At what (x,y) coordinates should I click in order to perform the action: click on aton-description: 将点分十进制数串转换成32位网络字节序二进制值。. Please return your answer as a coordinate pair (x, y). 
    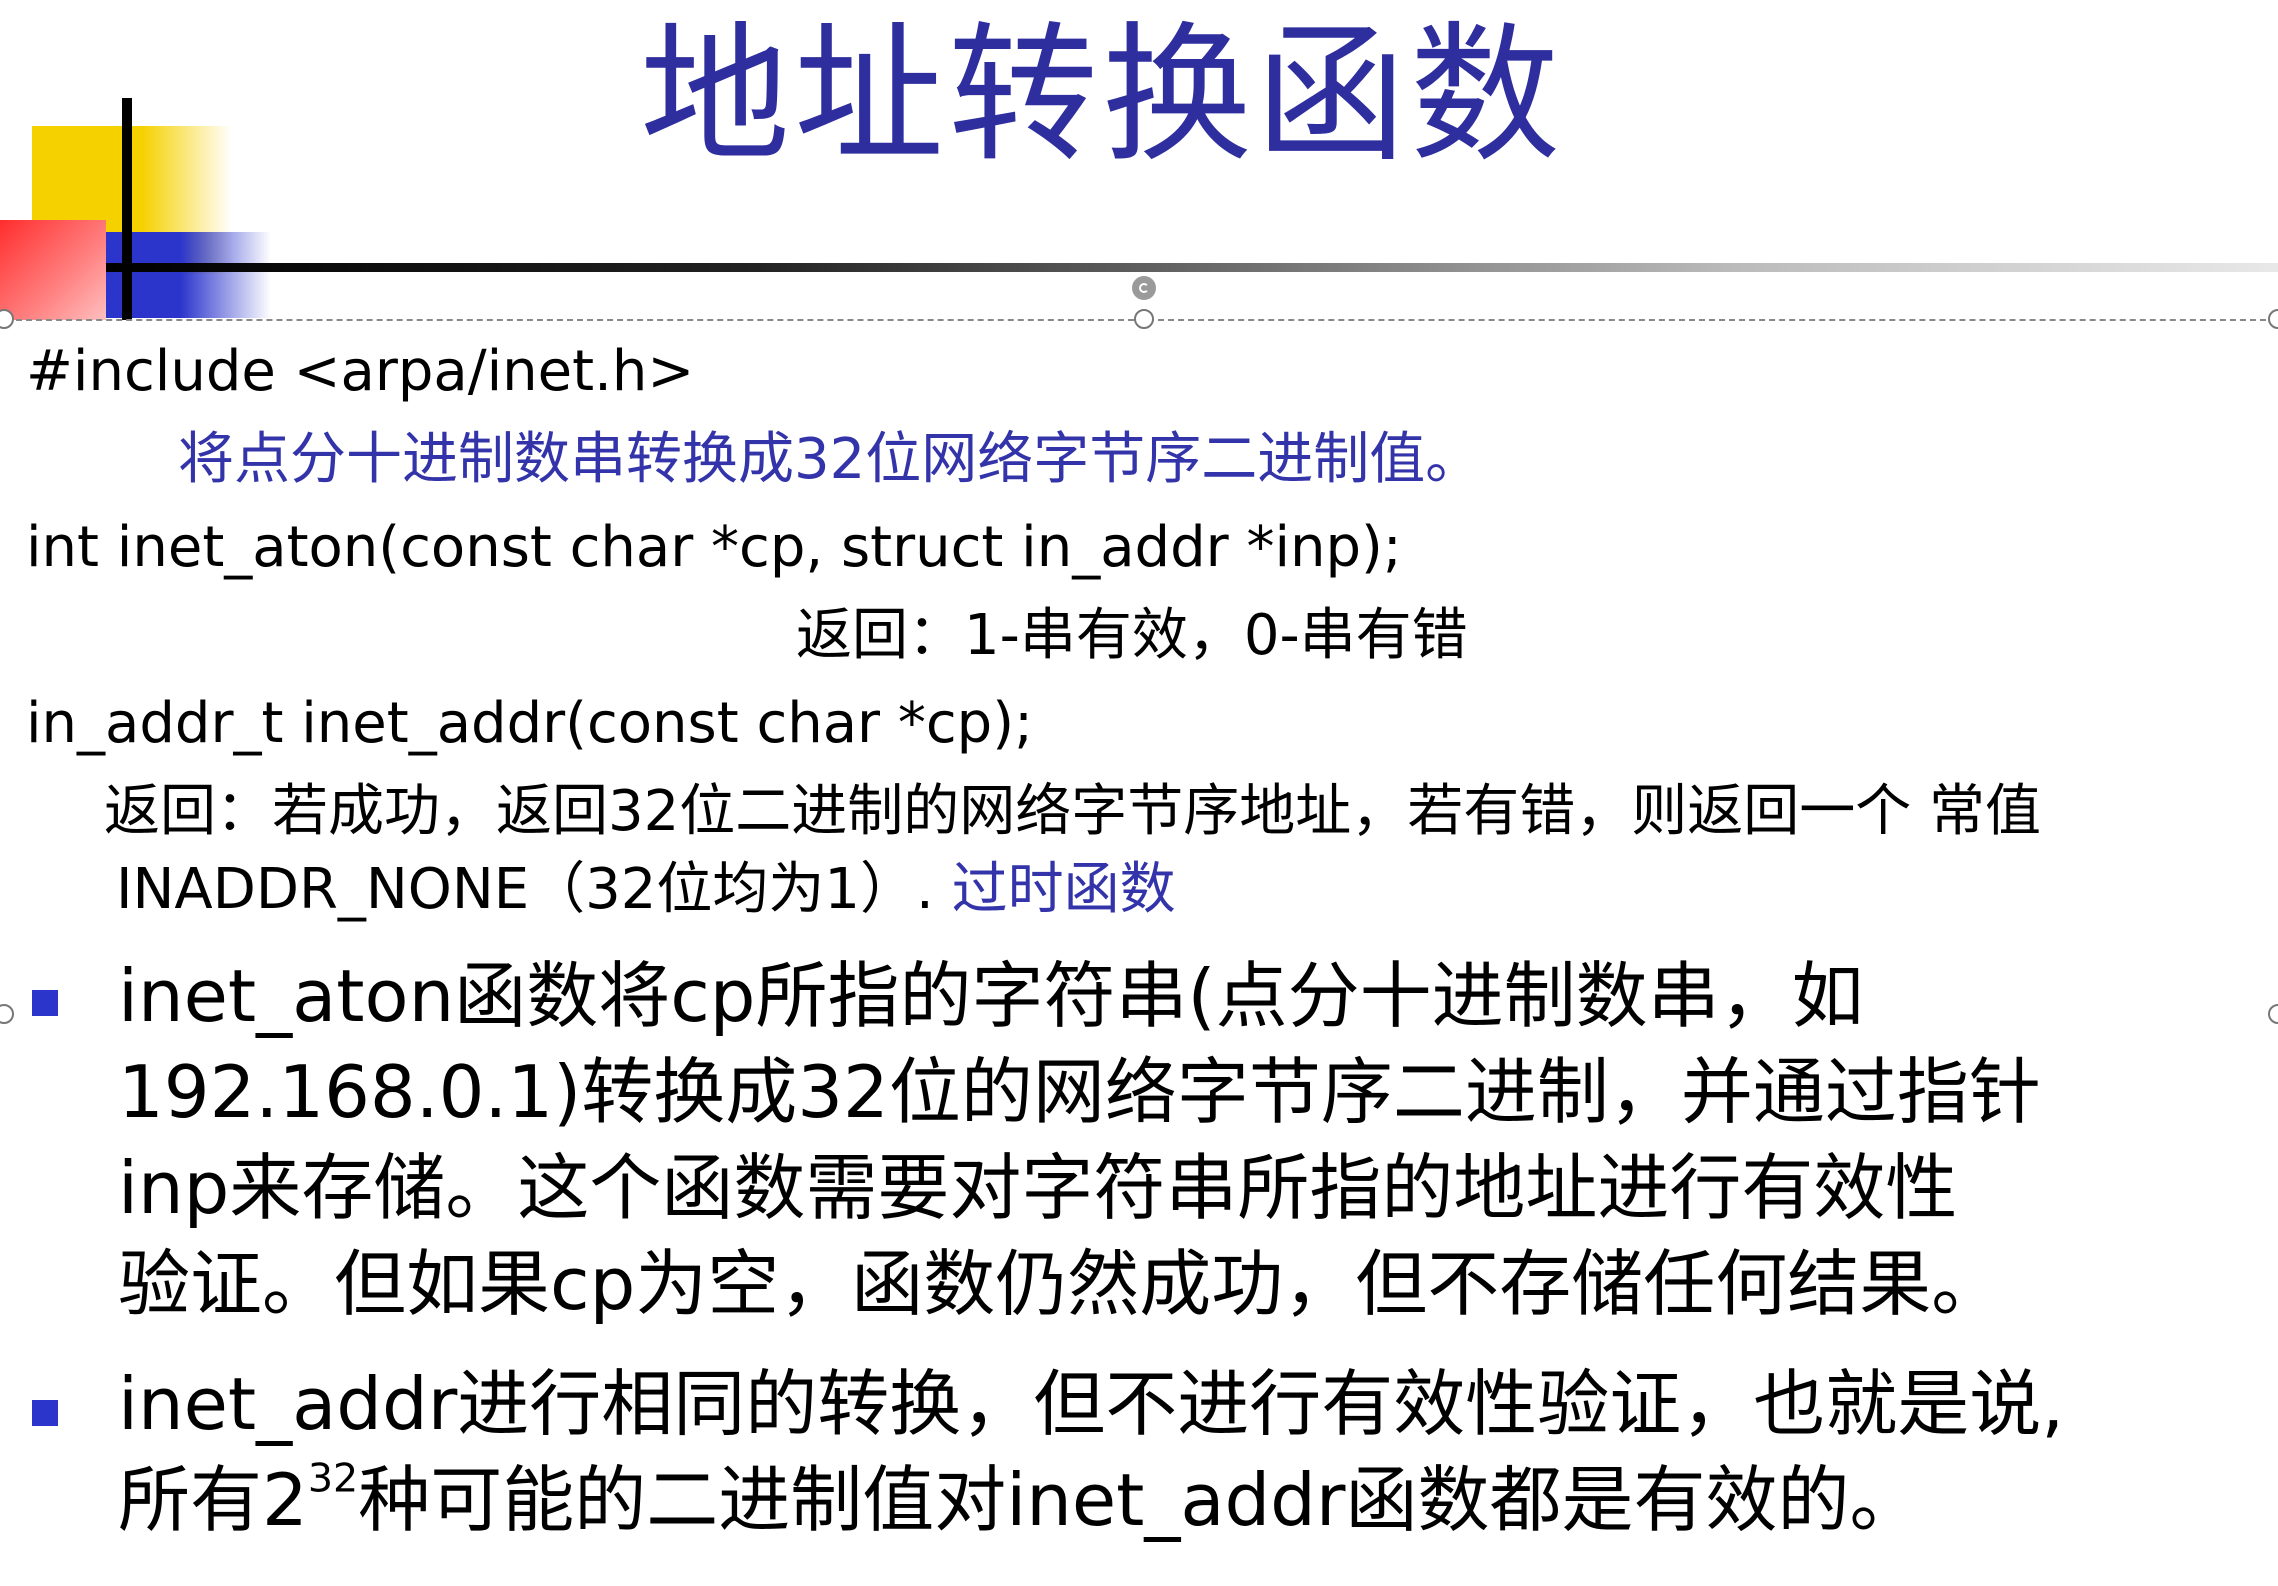
    Looking at the image, I should click on (830, 459).